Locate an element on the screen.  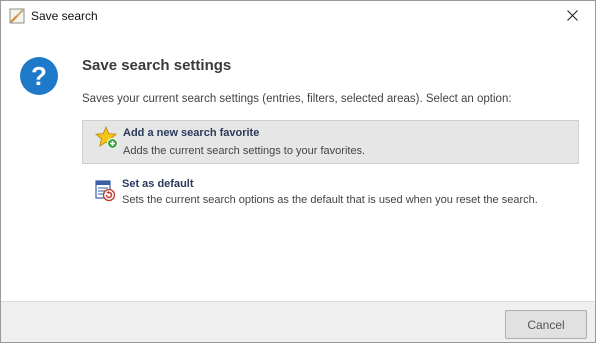
star-add-icon is located at coordinates (107, 137).